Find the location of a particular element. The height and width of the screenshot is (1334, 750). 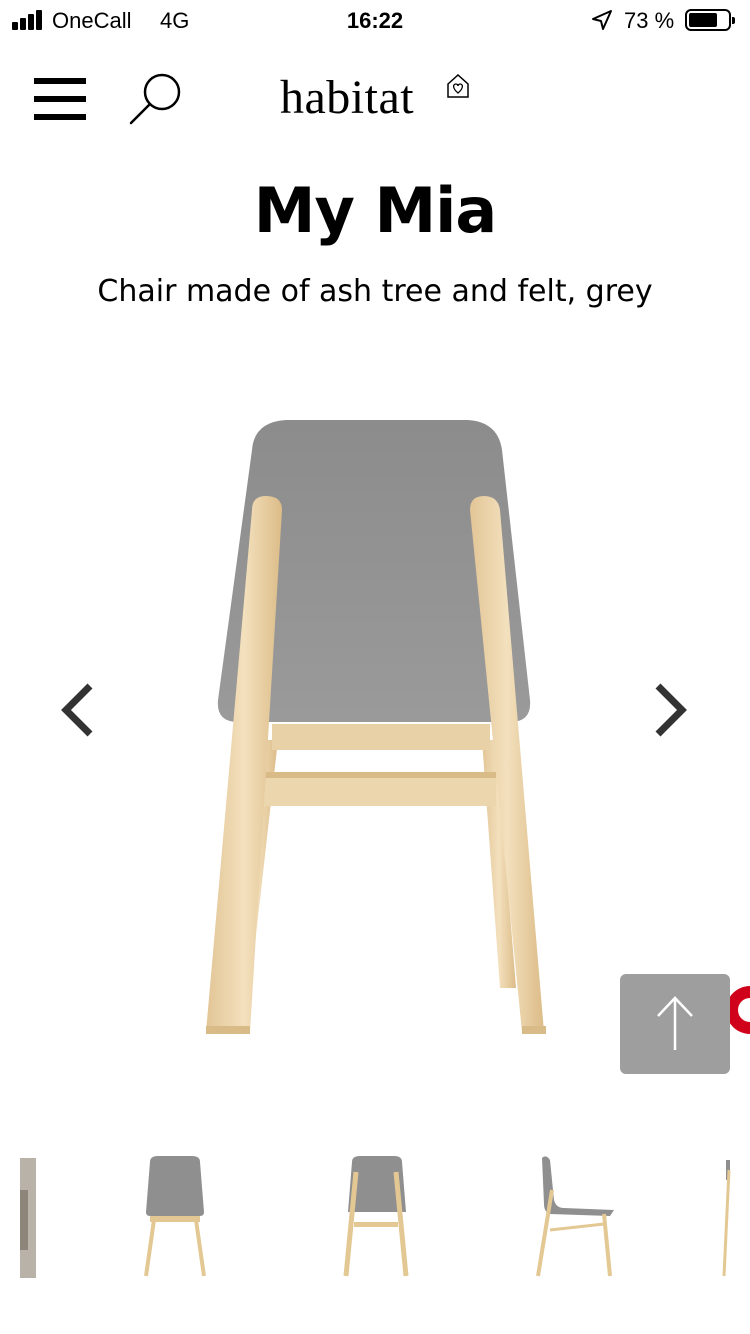

hamburger-menu-icon is located at coordinates (60, 99).